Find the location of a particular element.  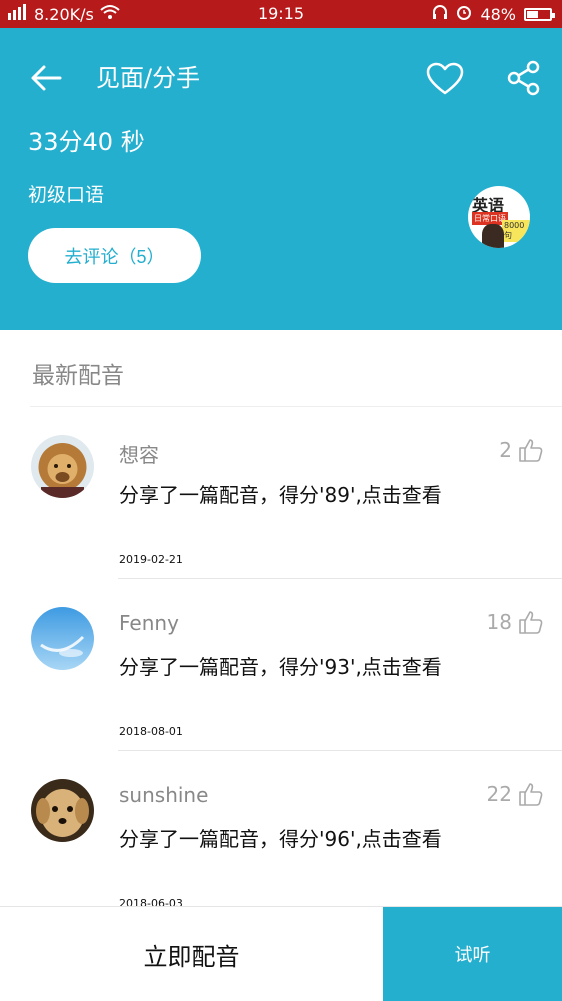

dub-description: 分享了一篇配音，得分'93',点击查看 is located at coordinates (280, 665).